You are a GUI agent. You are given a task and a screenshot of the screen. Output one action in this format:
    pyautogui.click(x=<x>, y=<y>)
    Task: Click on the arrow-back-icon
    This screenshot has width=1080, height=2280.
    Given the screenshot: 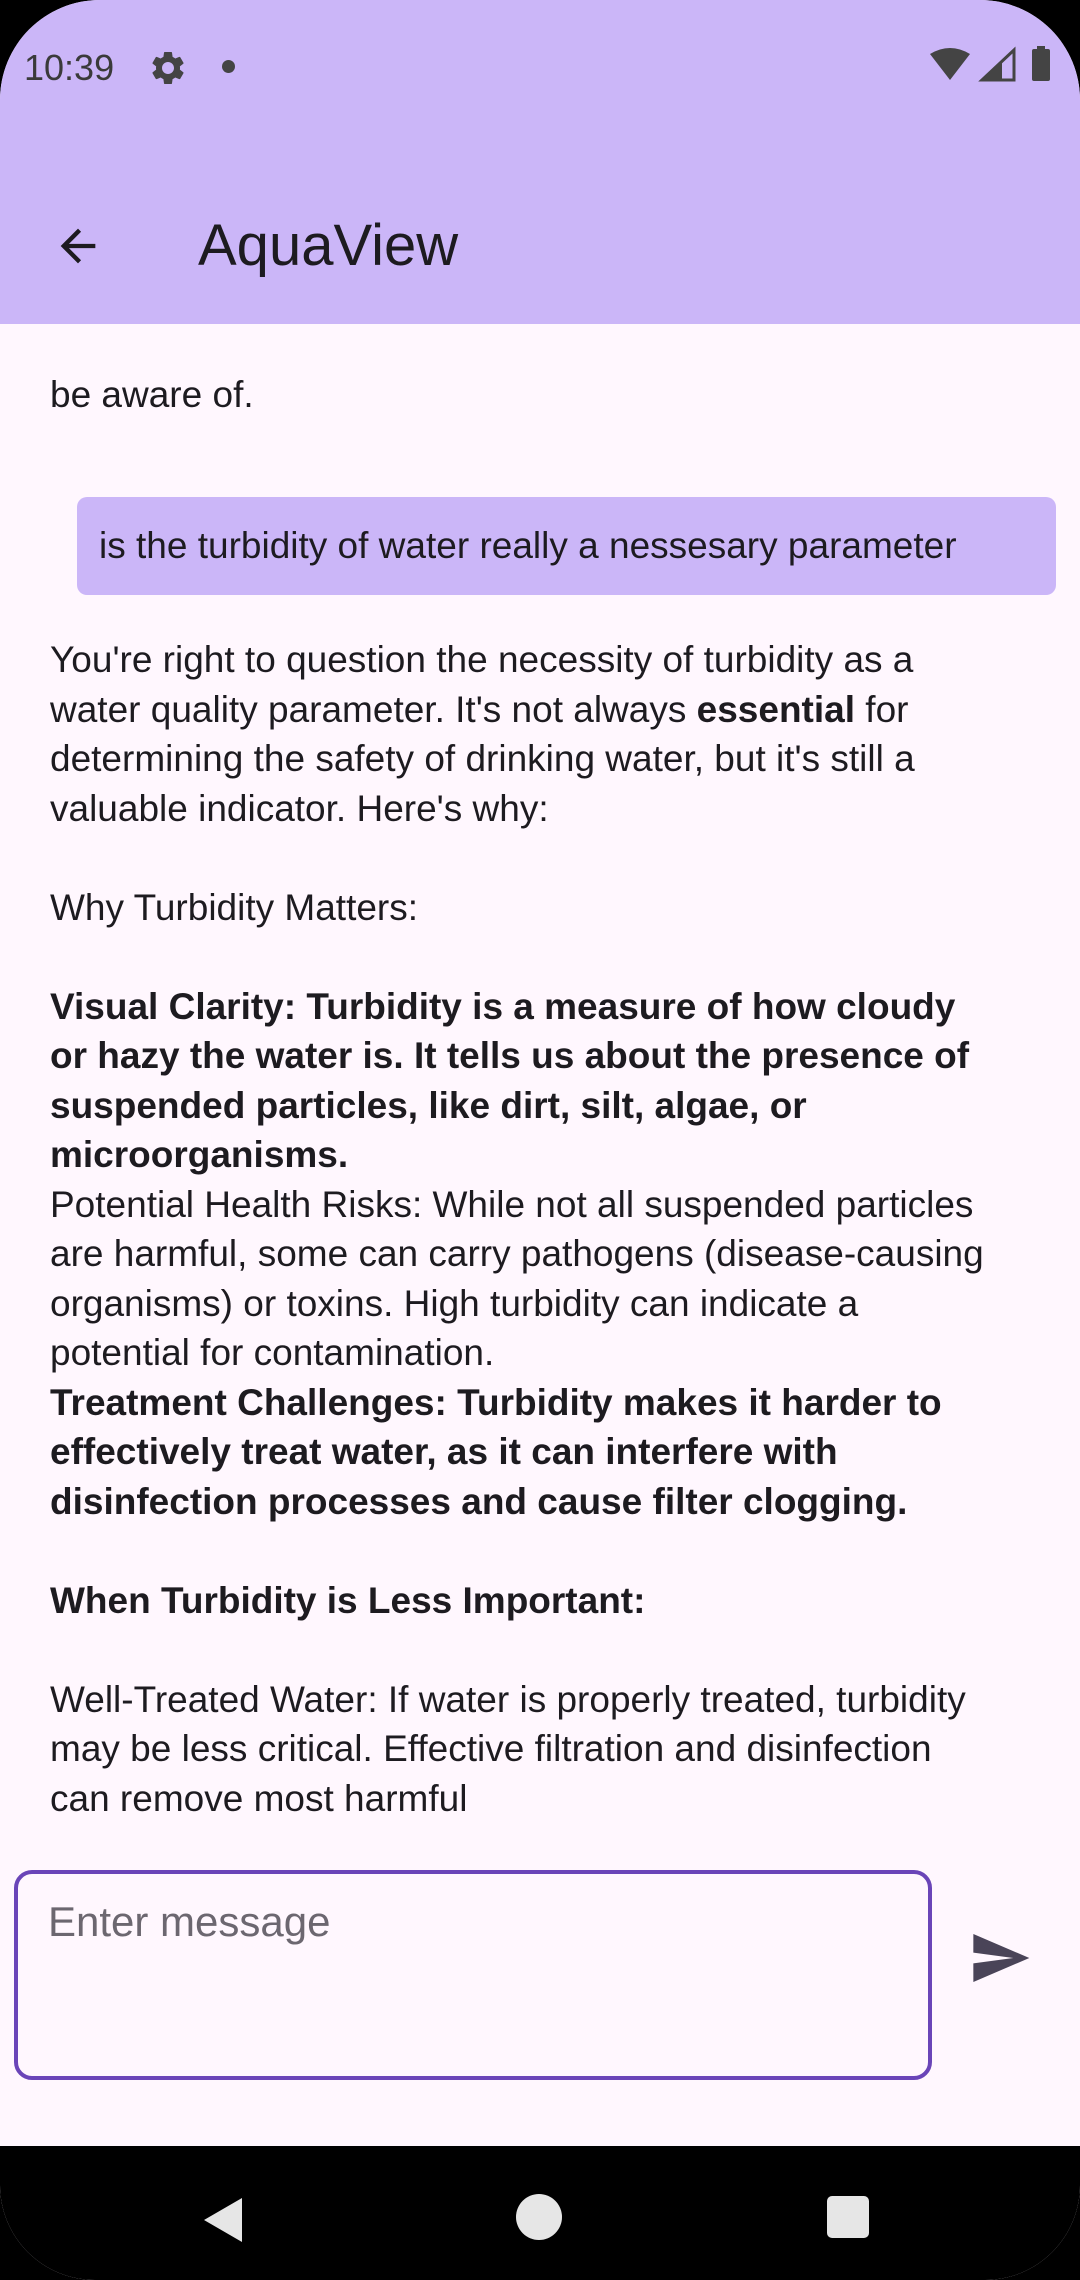 What is the action you would take?
    pyautogui.click(x=78, y=246)
    